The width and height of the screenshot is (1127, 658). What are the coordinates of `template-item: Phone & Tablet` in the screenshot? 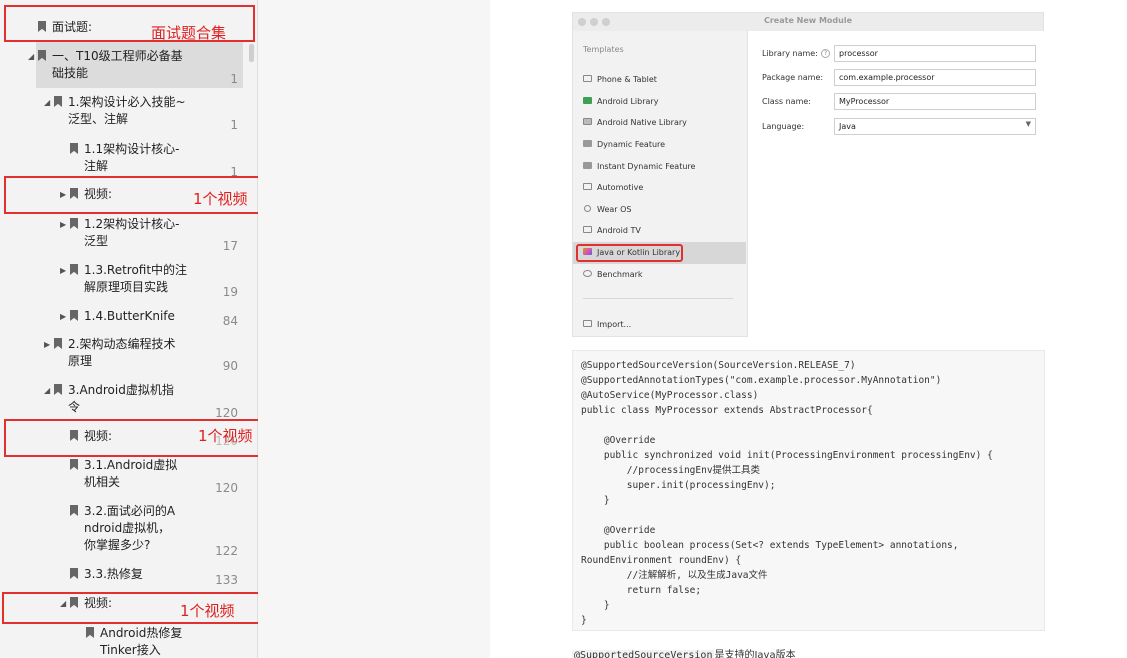 It's located at (659, 80).